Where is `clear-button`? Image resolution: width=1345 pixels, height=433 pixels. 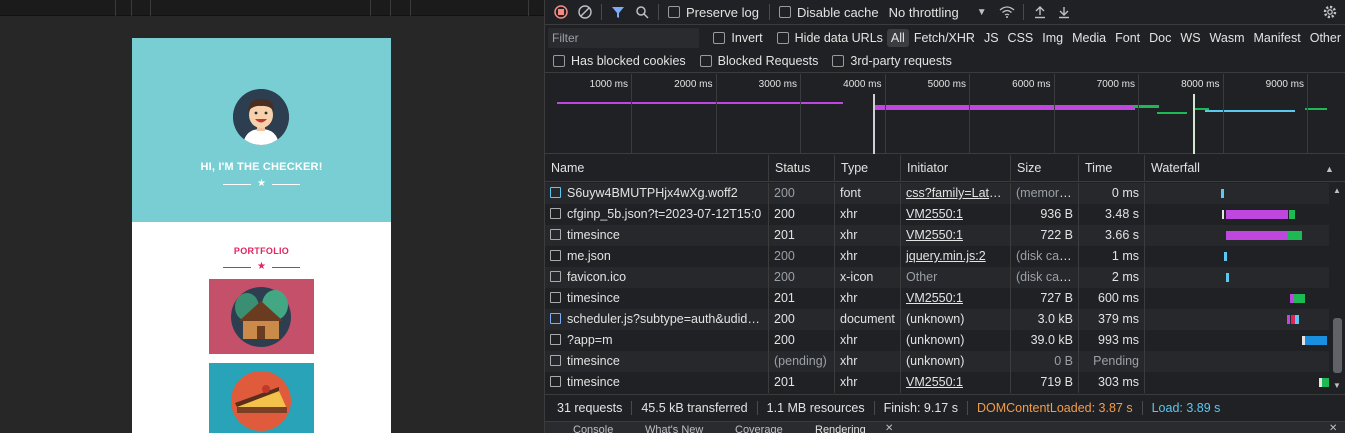
clear-button is located at coordinates (585, 12).